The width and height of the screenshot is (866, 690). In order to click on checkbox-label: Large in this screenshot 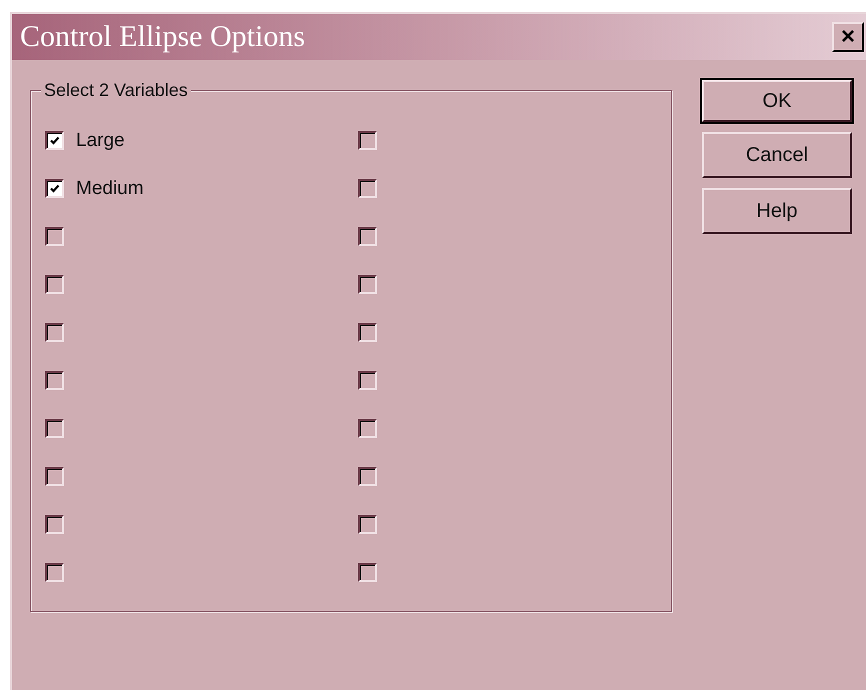, I will do `click(100, 141)`.